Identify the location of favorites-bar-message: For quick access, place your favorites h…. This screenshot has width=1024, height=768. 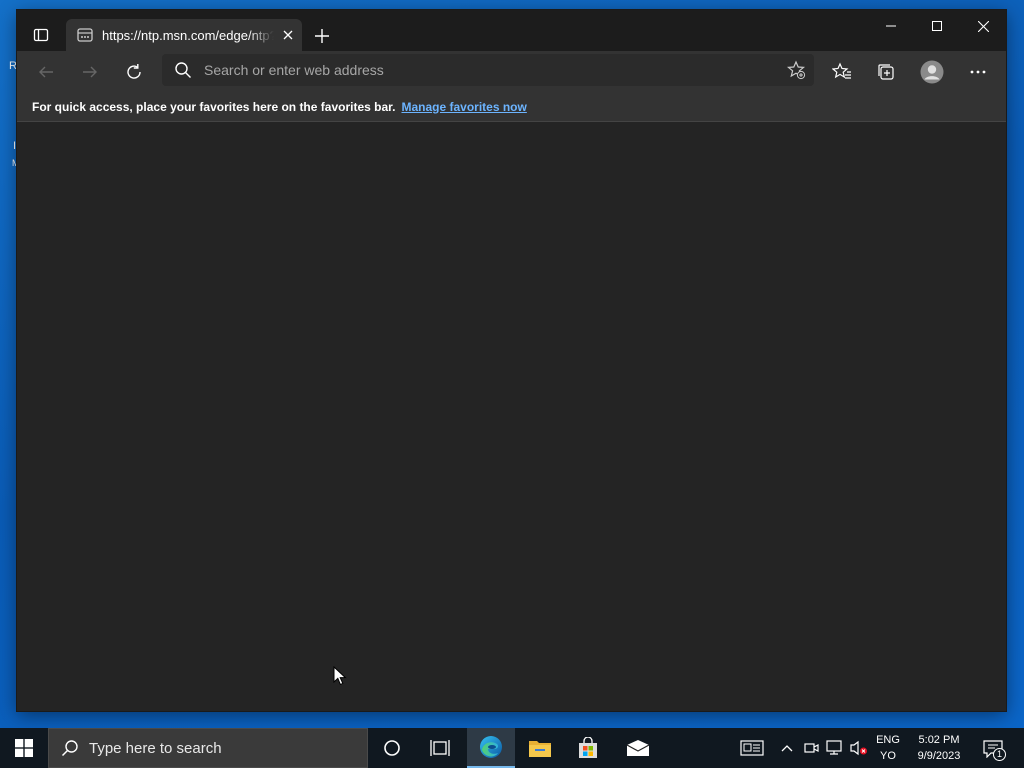
(214, 106).